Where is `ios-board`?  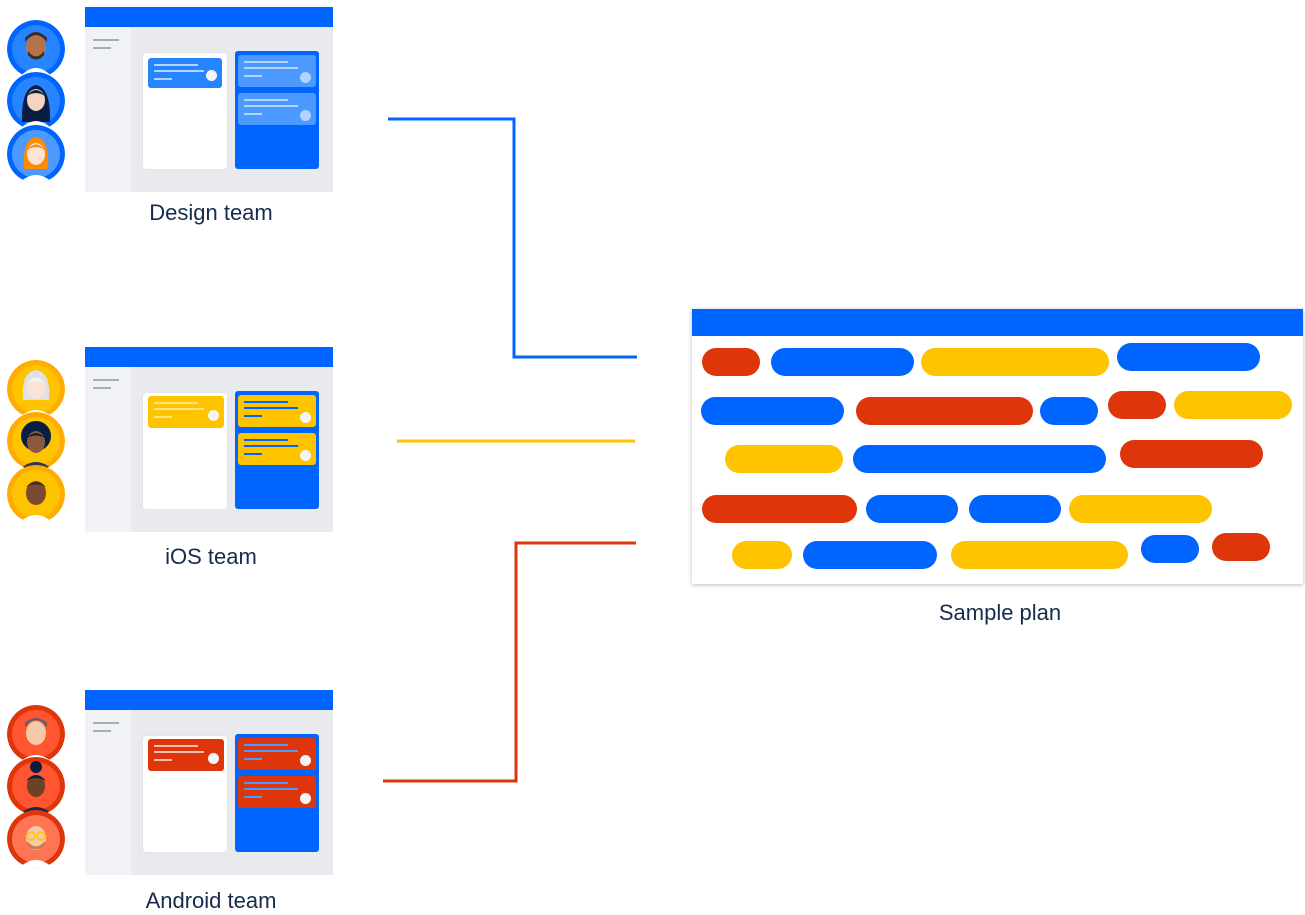
ios-board is located at coordinates (209, 439).